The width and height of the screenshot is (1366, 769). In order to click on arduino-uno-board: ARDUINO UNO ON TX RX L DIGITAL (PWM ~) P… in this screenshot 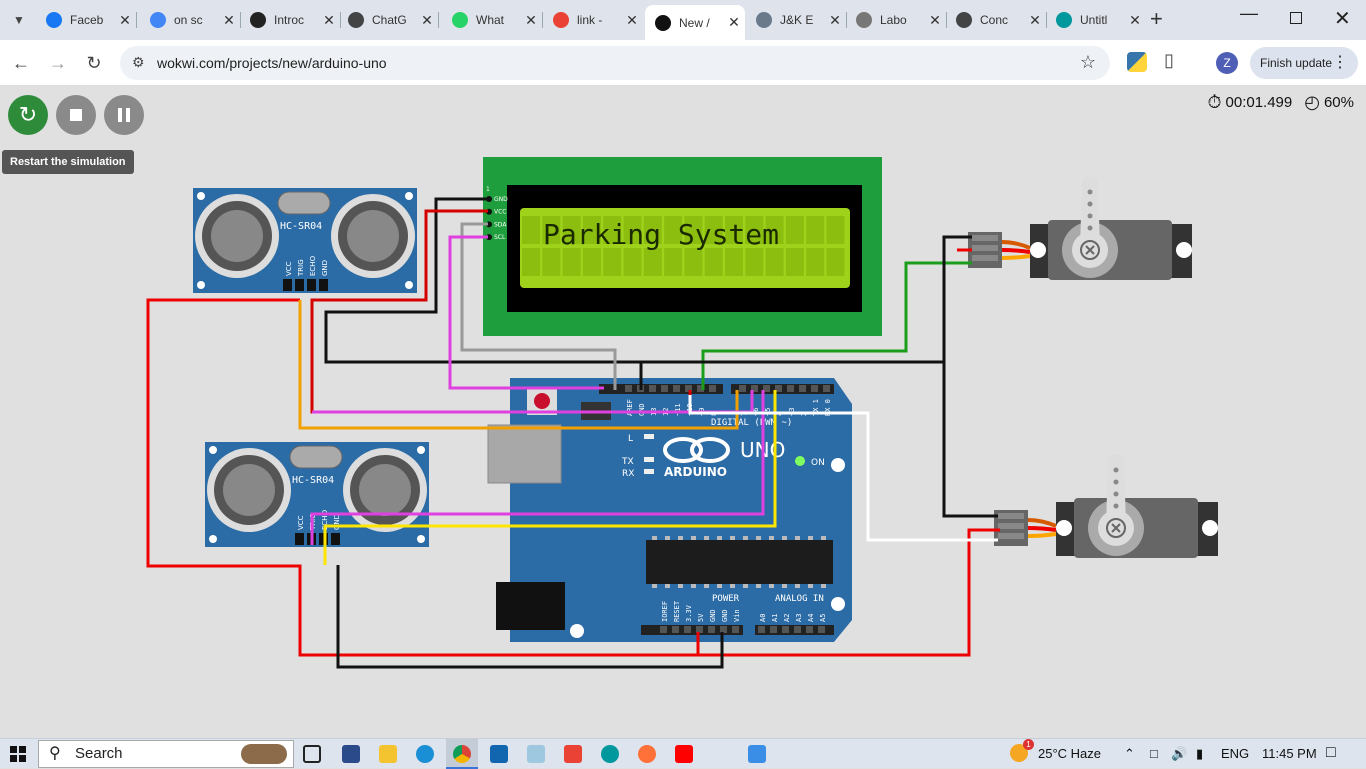, I will do `click(669, 510)`.